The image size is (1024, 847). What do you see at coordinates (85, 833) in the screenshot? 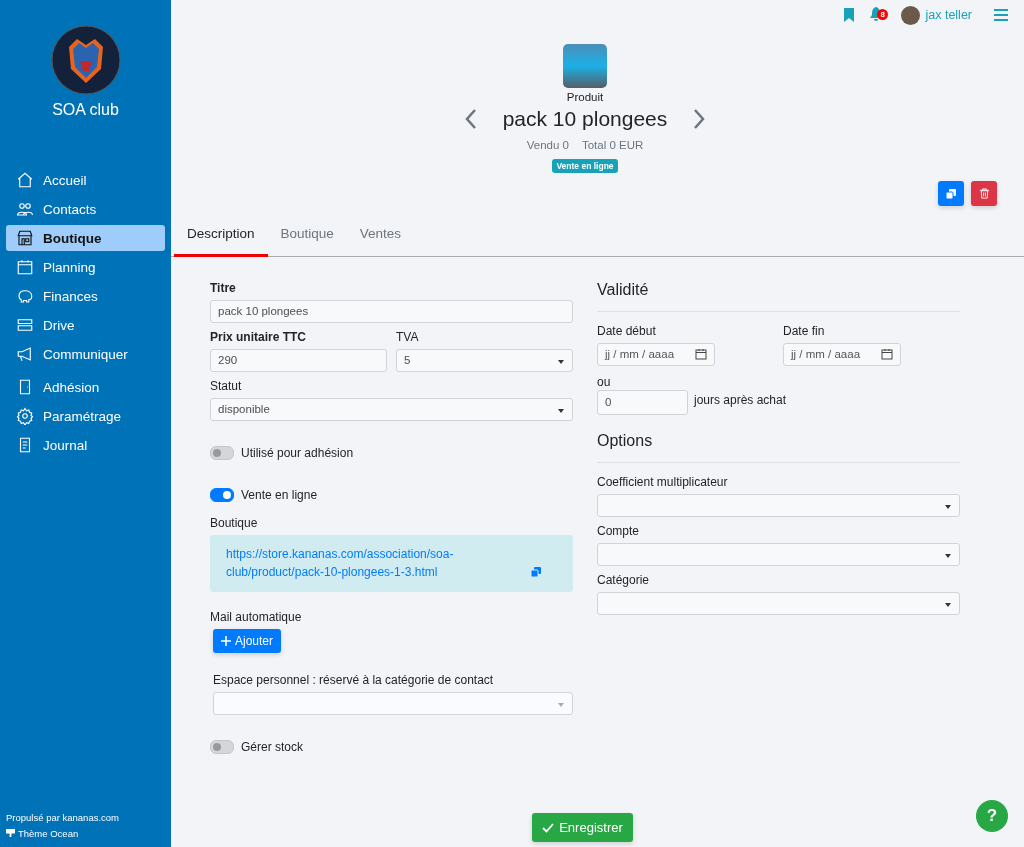
I see `theme-link: Thème Ocean` at bounding box center [85, 833].